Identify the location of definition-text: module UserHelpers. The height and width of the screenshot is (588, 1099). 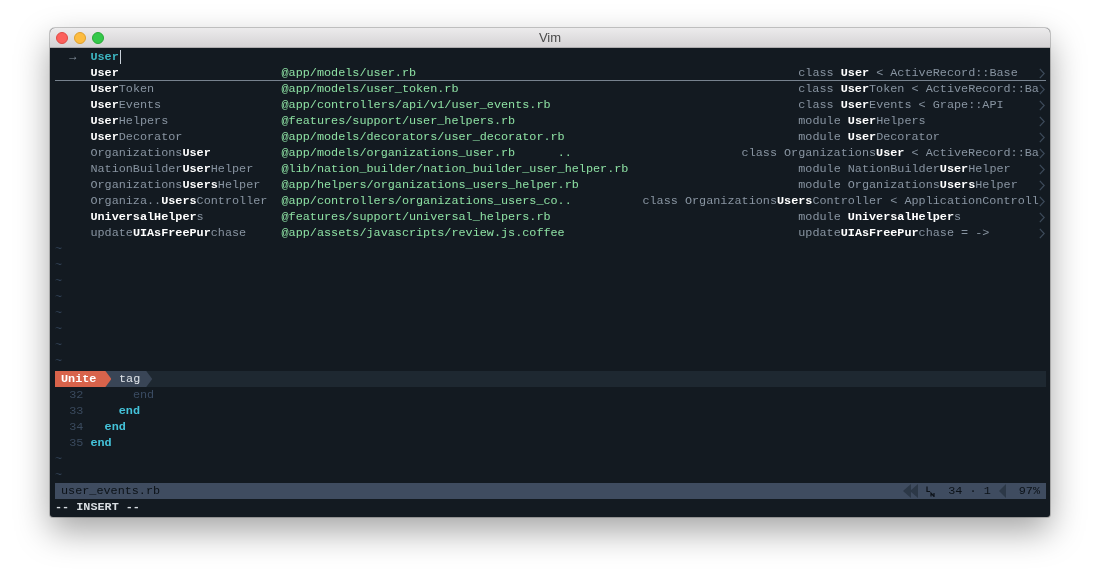
(862, 121).